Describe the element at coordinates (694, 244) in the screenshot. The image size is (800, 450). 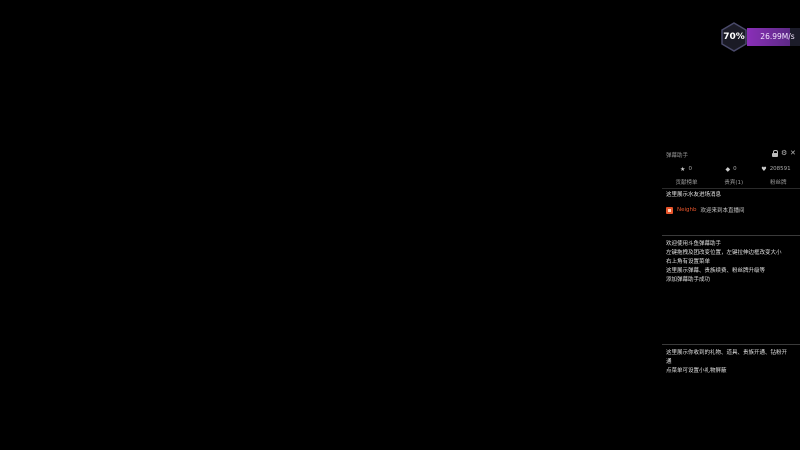
I see `help-line: 欢迎使用斗鱼弹幕助手` at that location.